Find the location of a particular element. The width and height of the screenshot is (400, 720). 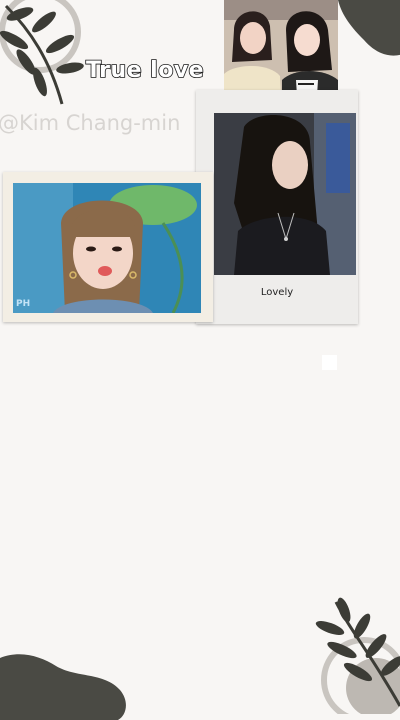

photo-portrait-dark-hair is located at coordinates (285, 194).